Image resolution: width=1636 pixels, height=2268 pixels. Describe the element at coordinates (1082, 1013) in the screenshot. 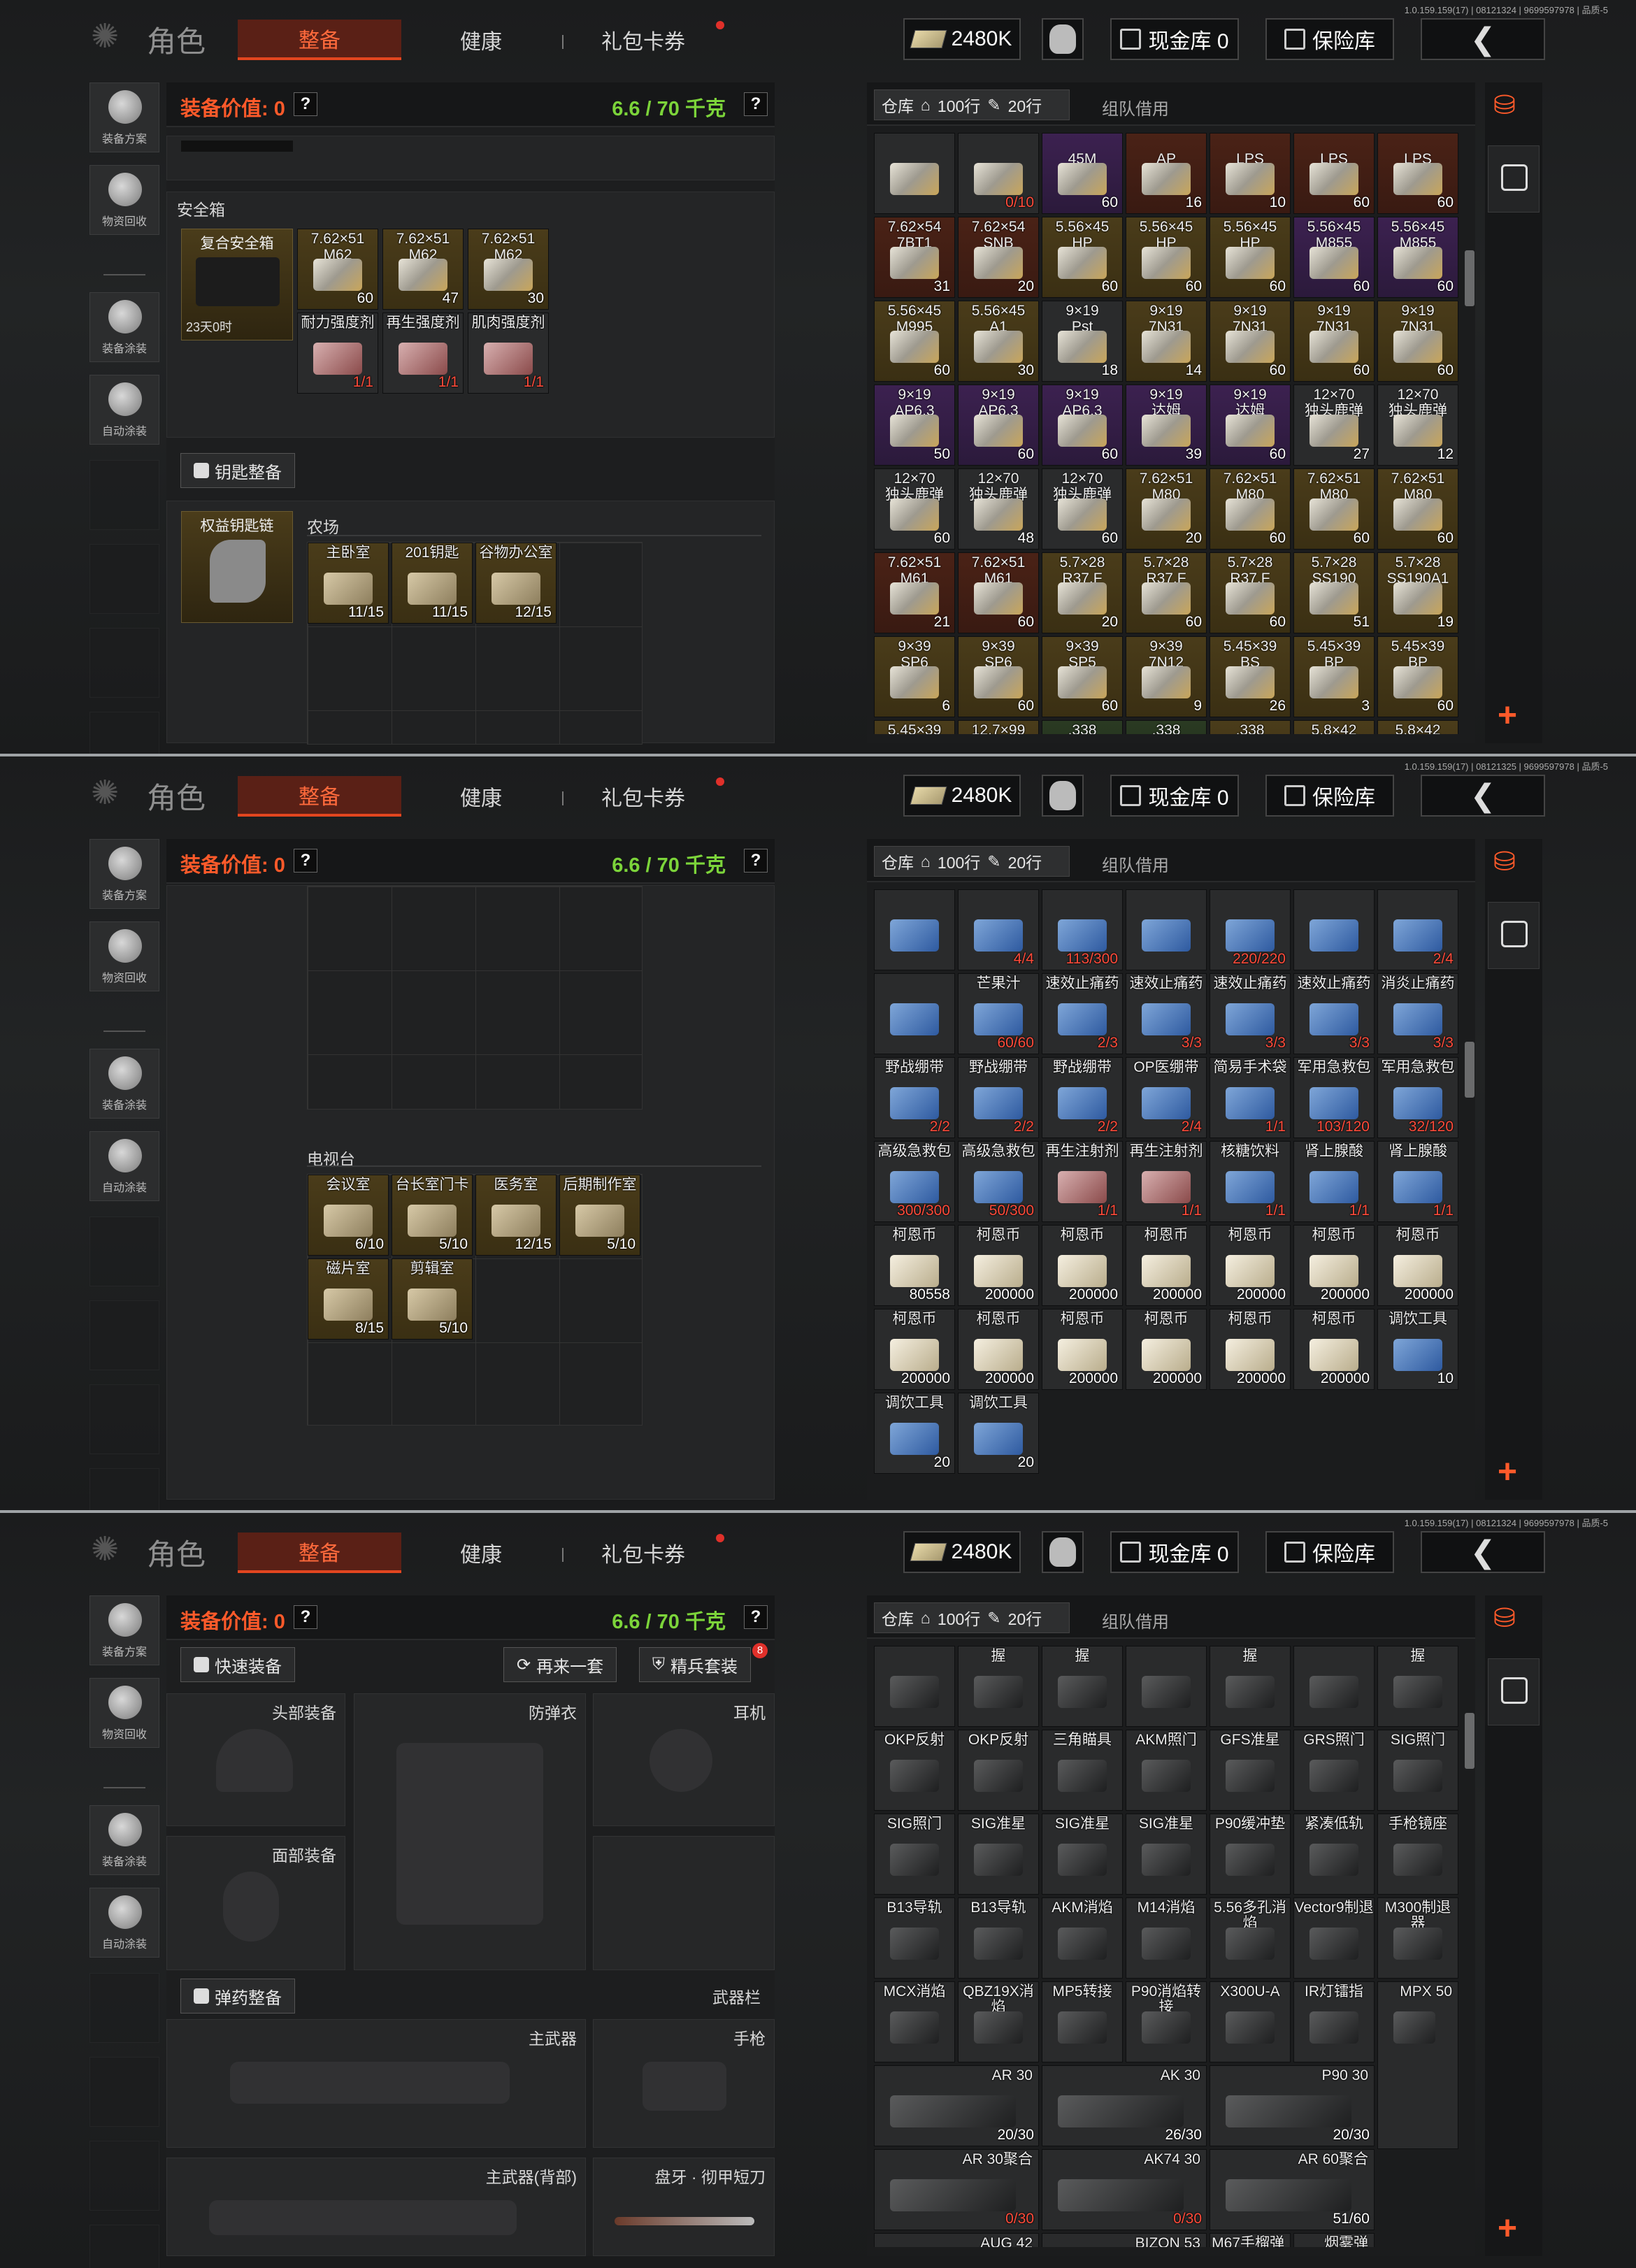

I see `warehouse-item: 速效止痛药 2/3` at that location.